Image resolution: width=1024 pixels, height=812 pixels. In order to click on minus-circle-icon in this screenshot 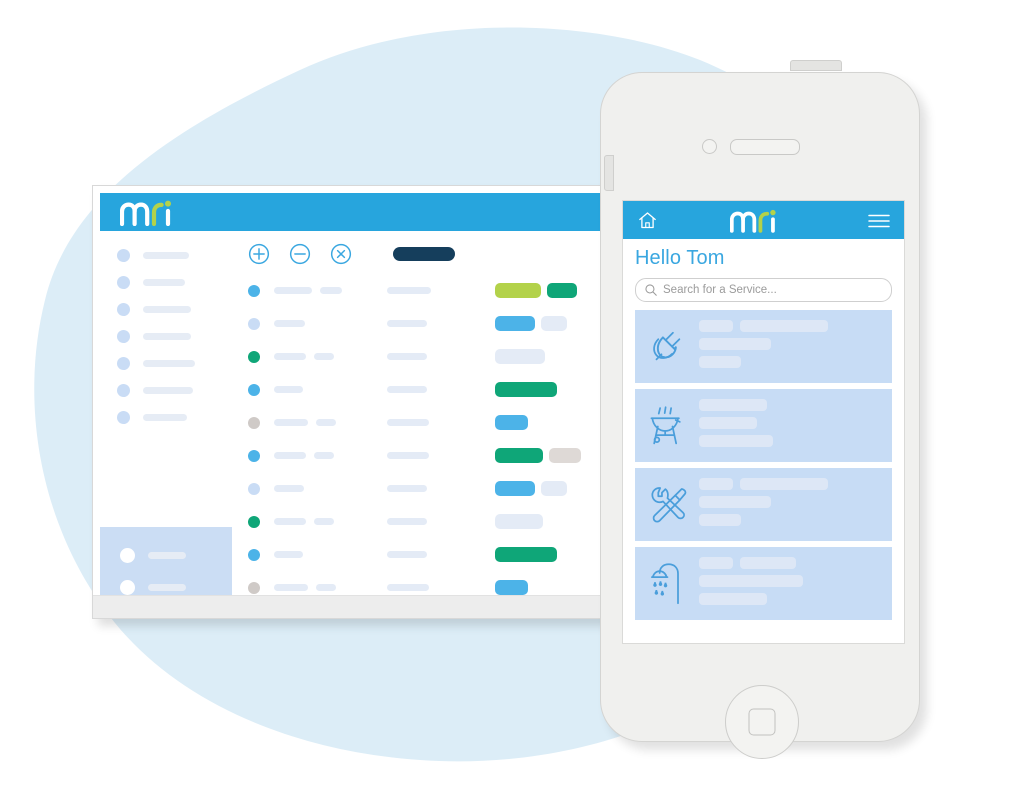, I will do `click(300, 254)`.